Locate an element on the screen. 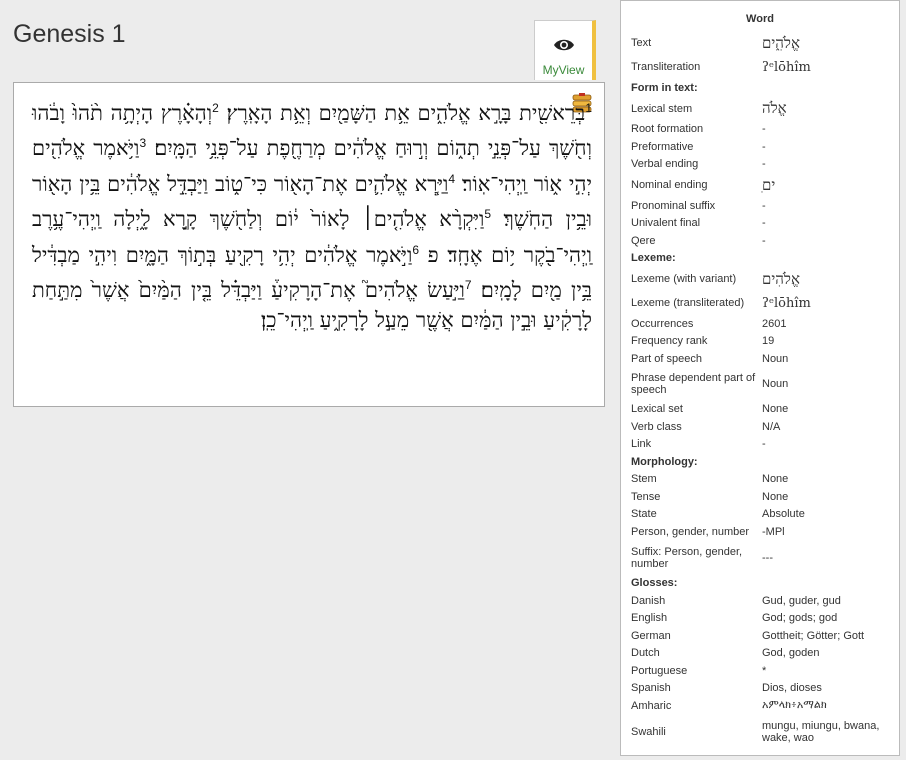 Image resolution: width=906 pixels, height=760 pixels. word-field-label: Root formation is located at coordinates (667, 129).